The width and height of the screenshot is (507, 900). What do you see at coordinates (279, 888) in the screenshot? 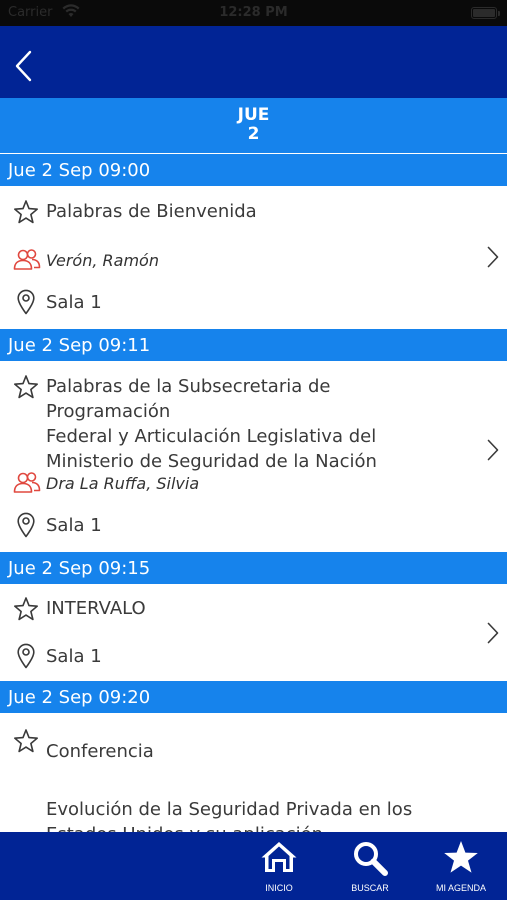
I see `tab-label: INICIO` at bounding box center [279, 888].